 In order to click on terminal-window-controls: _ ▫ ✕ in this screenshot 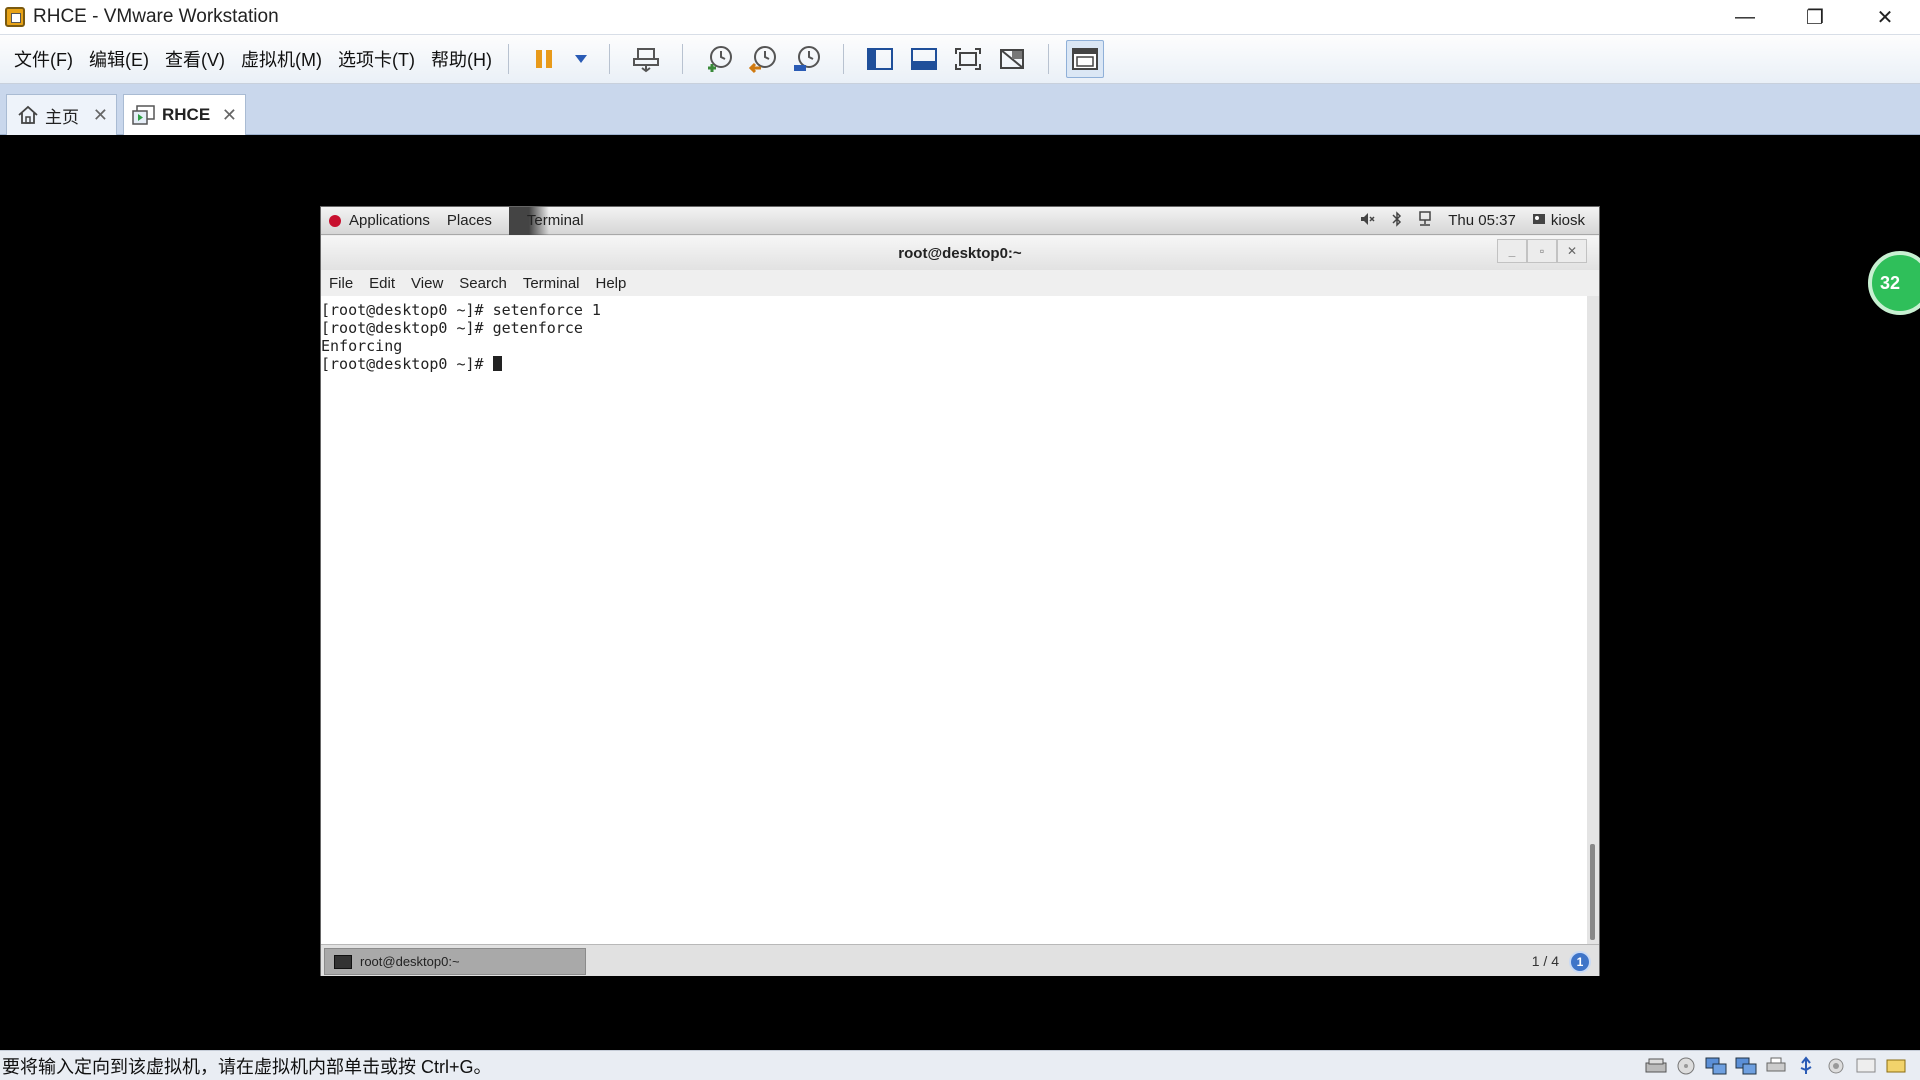, I will do `click(1542, 251)`.